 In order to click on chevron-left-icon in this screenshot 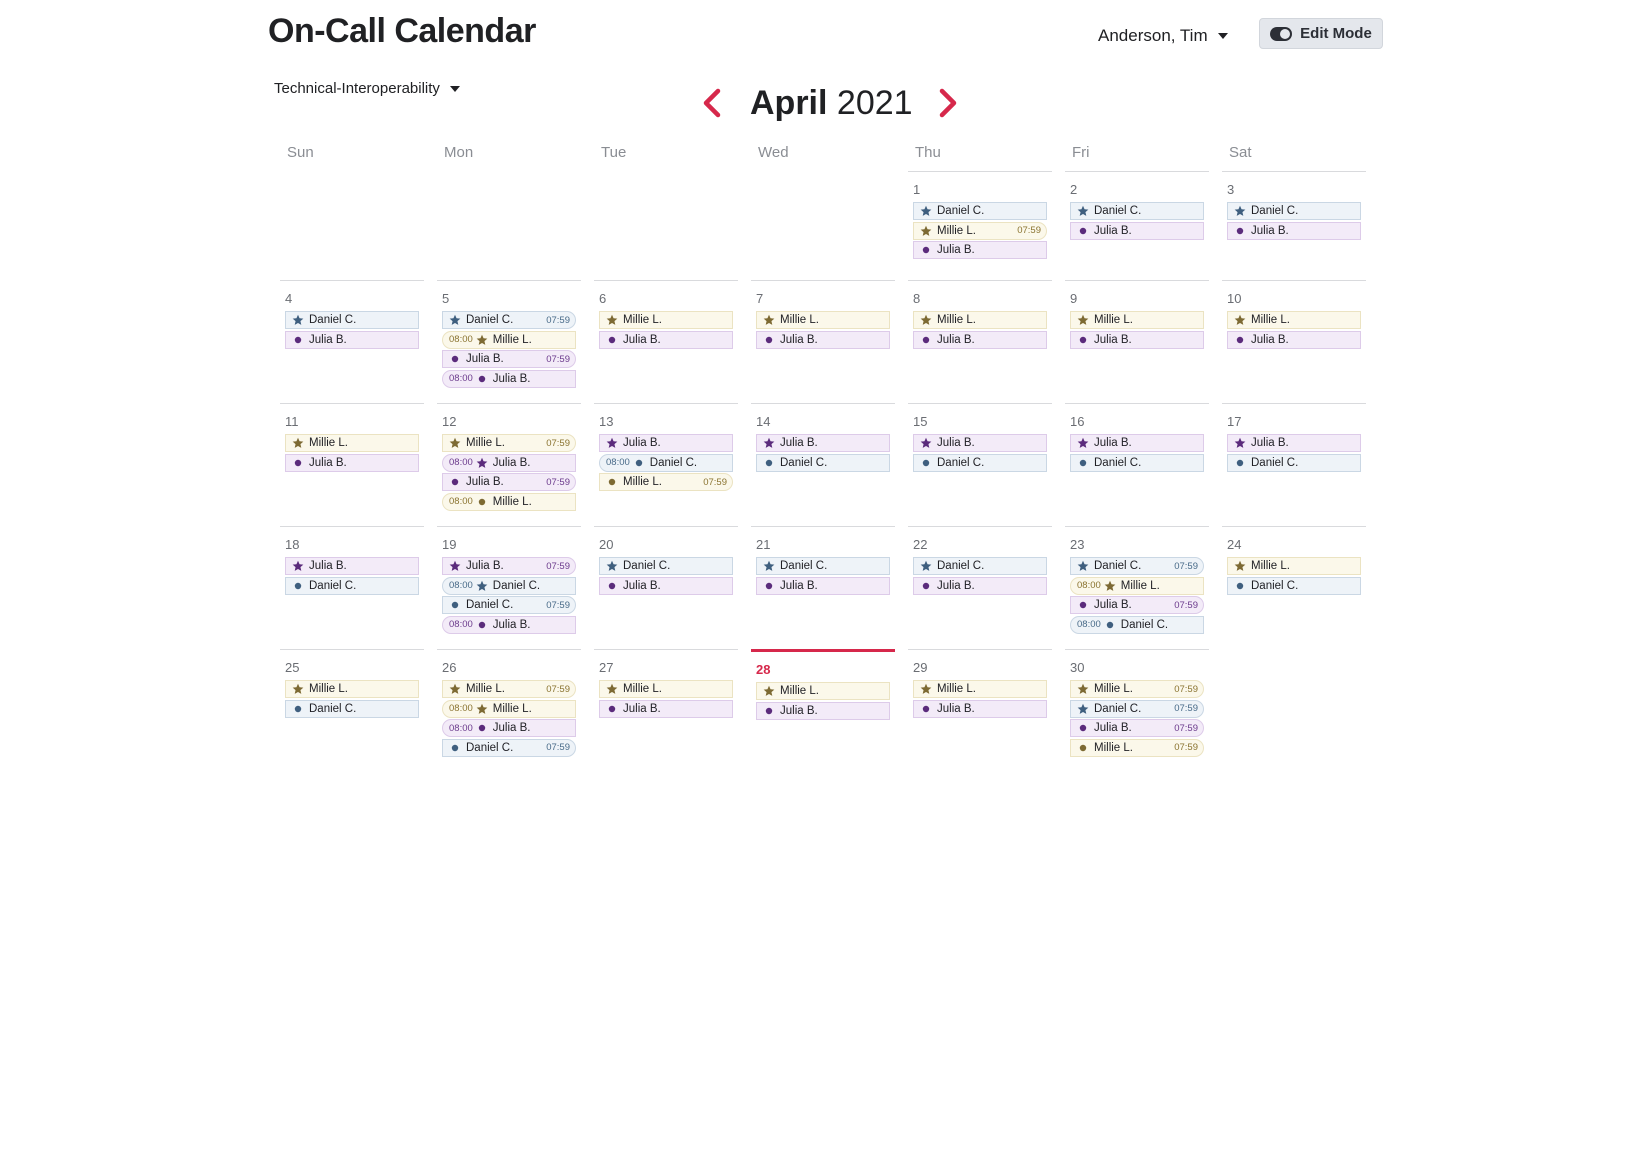, I will do `click(713, 103)`.